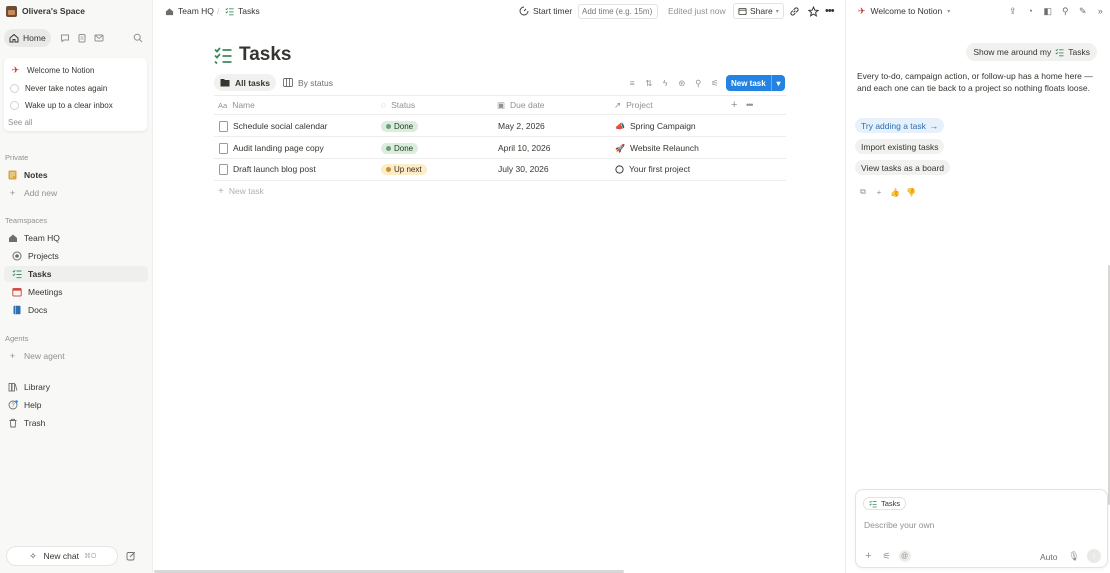 The image size is (1110, 573). What do you see at coordinates (742, 11) in the screenshot?
I see `browser-icon` at bounding box center [742, 11].